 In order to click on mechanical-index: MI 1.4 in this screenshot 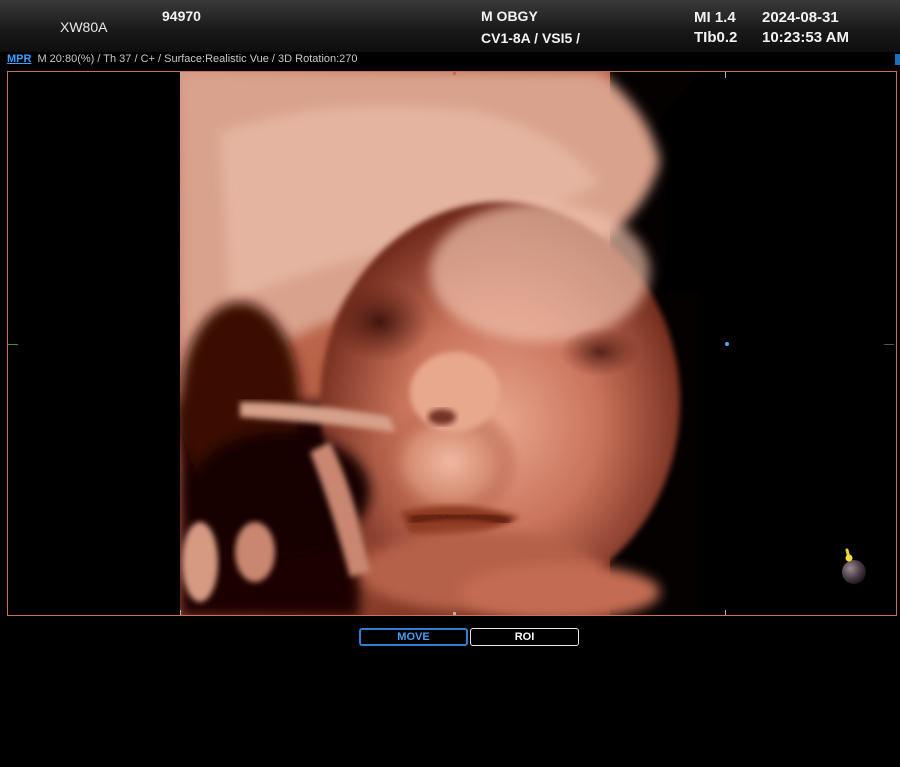, I will do `click(715, 17)`.